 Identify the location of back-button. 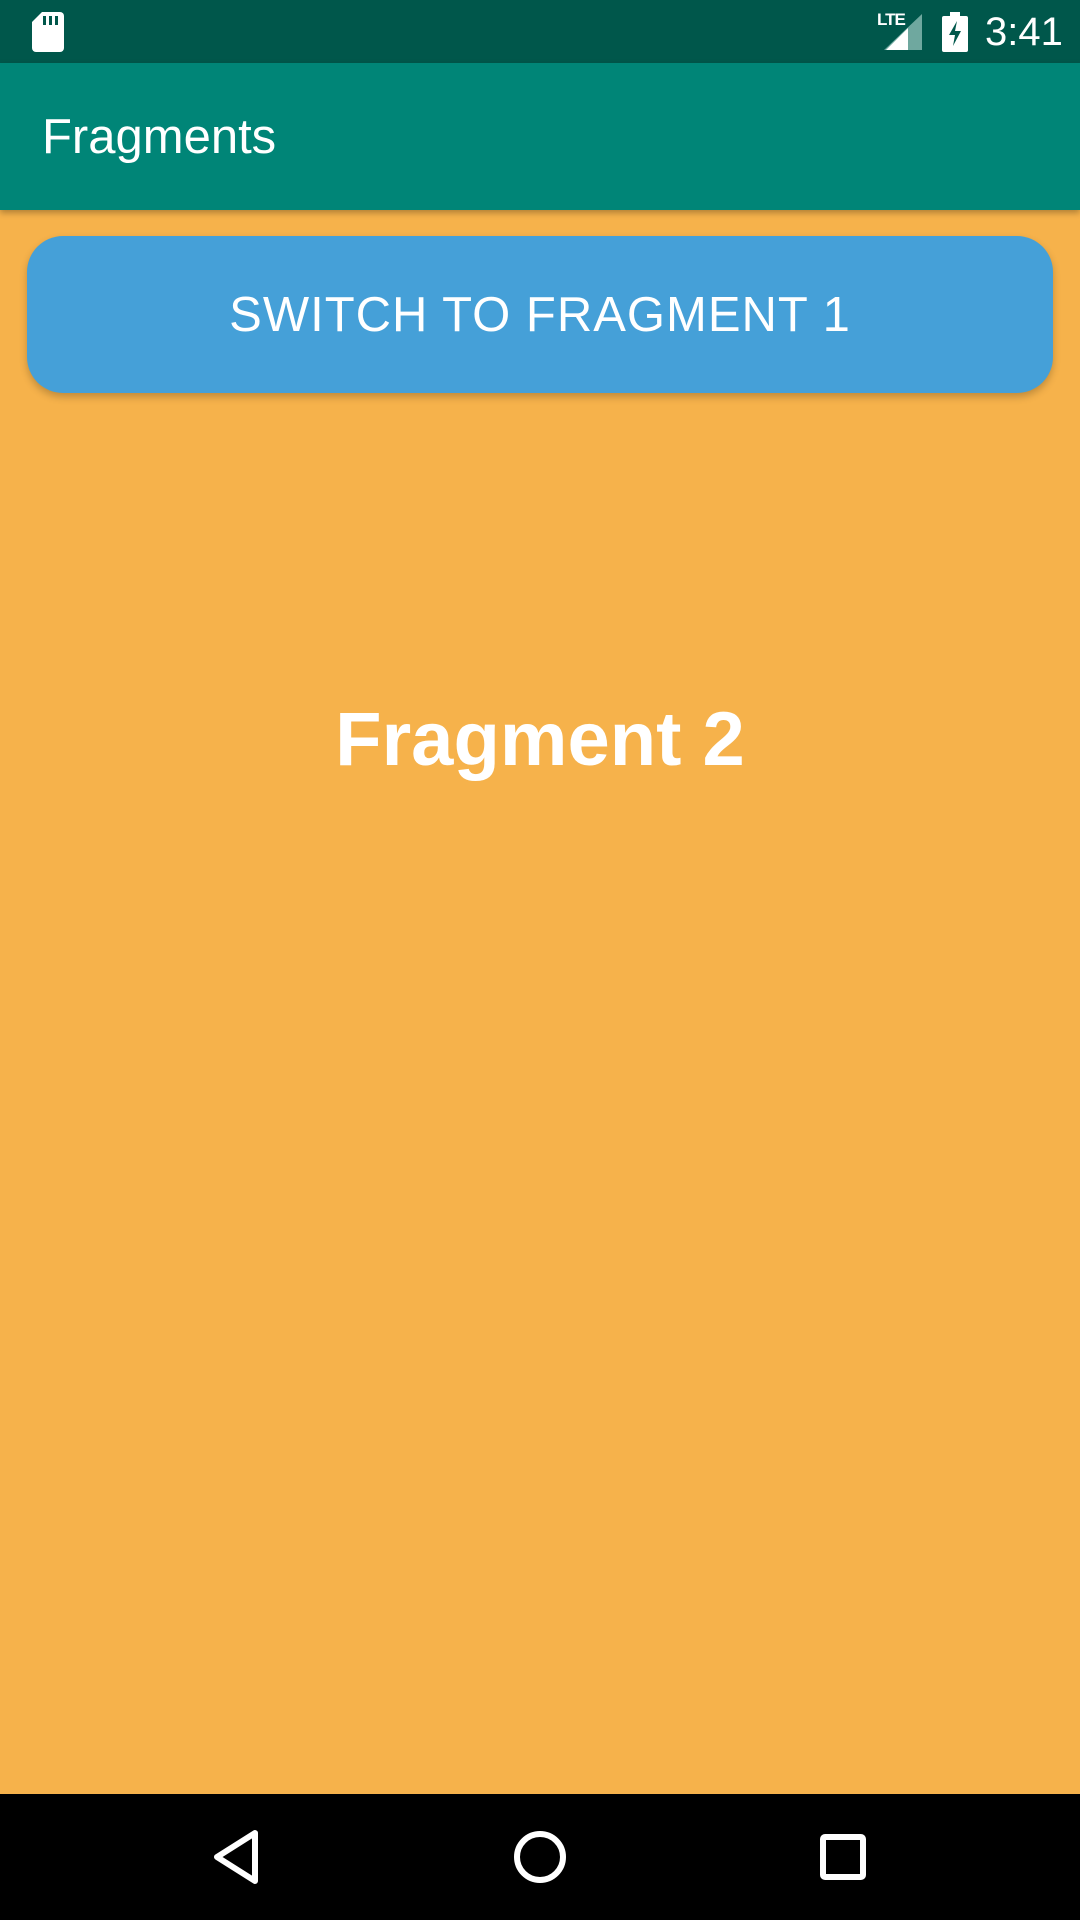
(236, 1857).